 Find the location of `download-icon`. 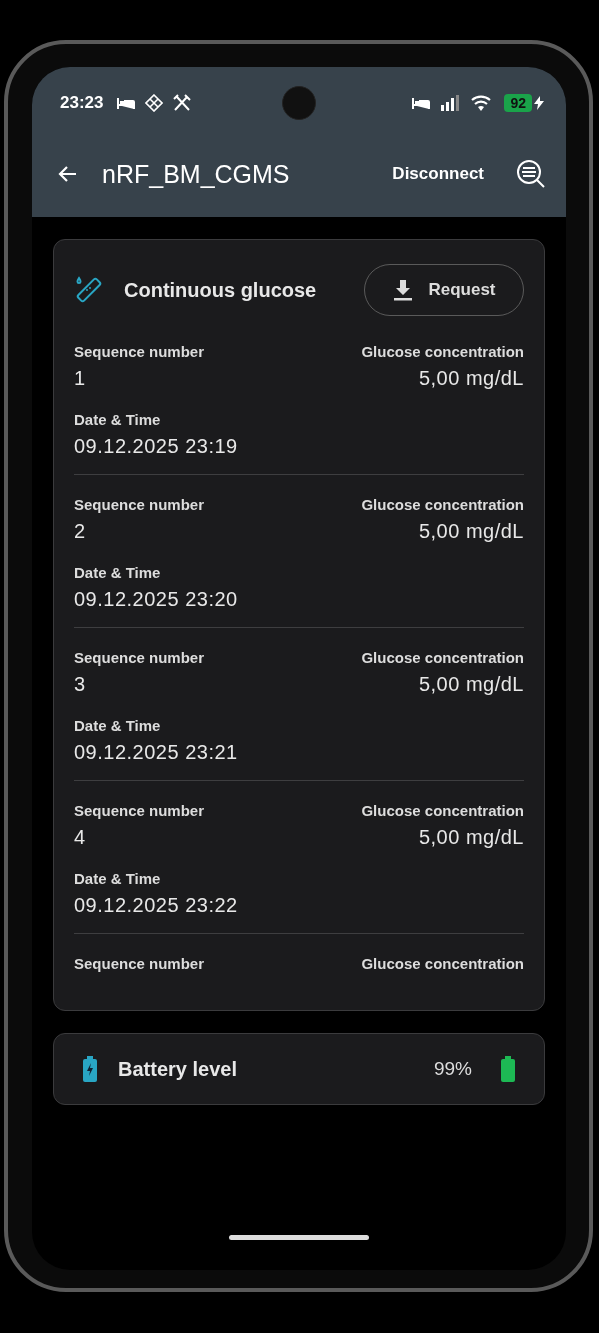

download-icon is located at coordinates (403, 290).